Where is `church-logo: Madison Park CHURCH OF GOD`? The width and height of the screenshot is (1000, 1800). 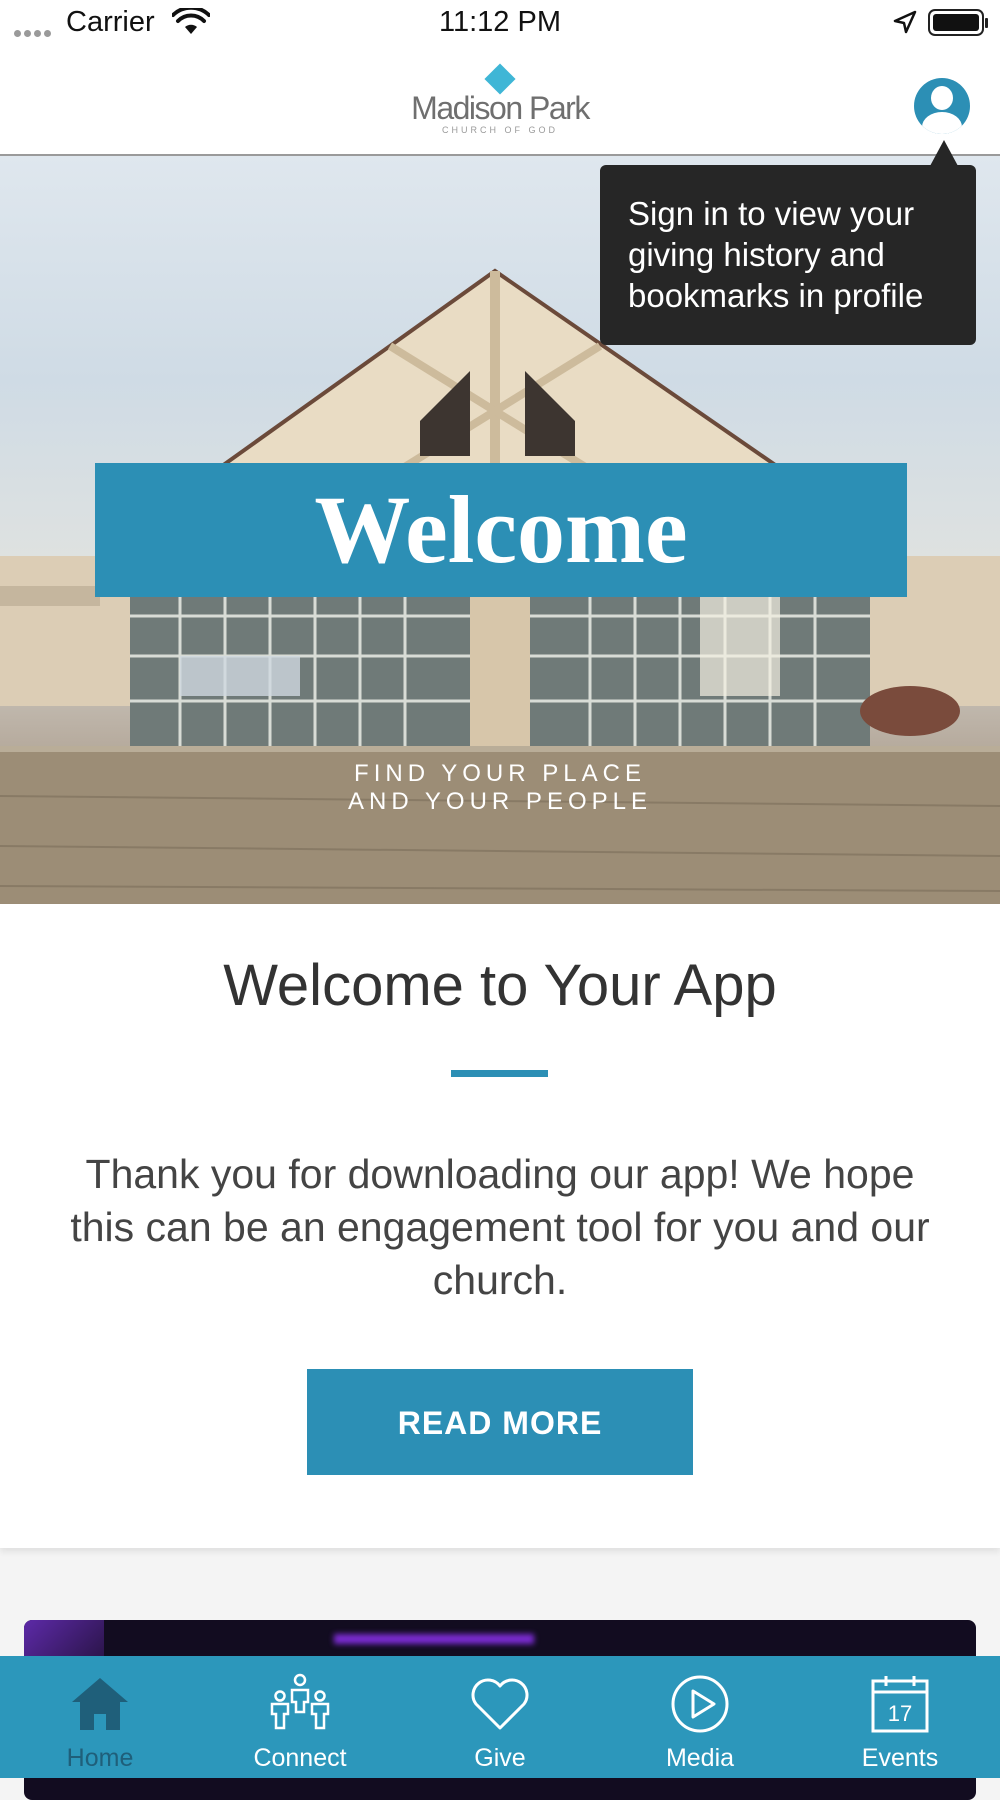
church-logo: Madison Park CHURCH OF GOD is located at coordinates (500, 102).